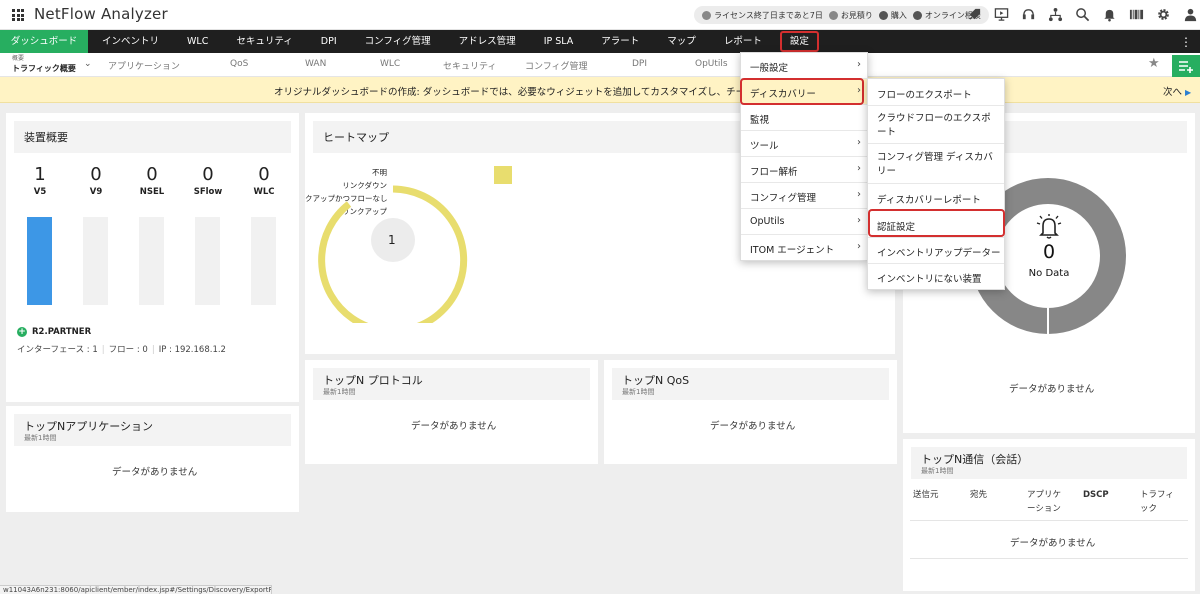 The width and height of the screenshot is (1200, 594). What do you see at coordinates (802, 91) in the screenshot?
I see `discovery-highlight` at bounding box center [802, 91].